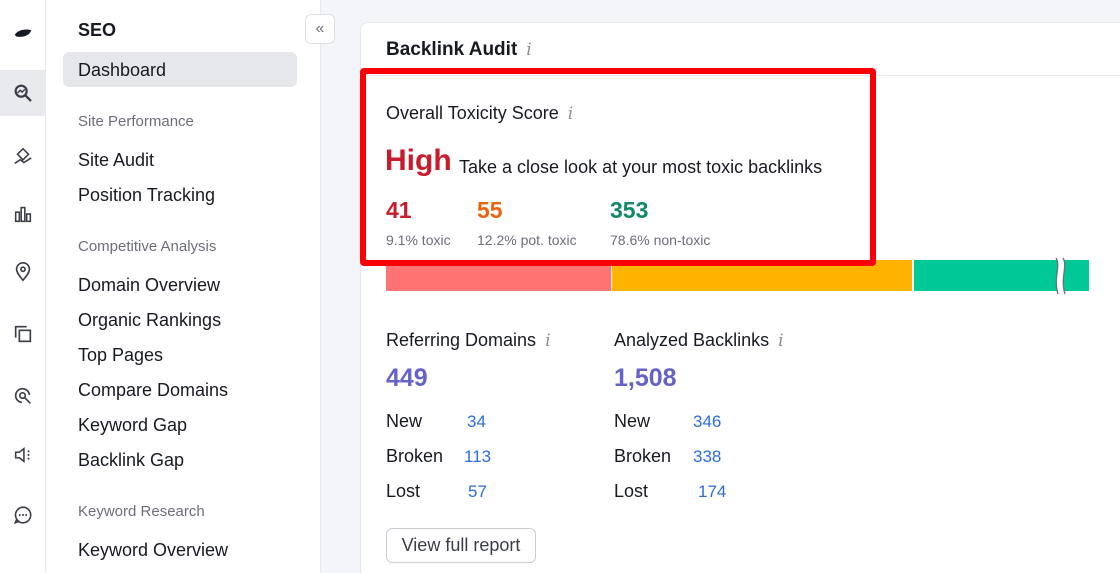 This screenshot has height=573, width=1120. Describe the element at coordinates (23, 272) in the screenshot. I see `location-pin-icon` at that location.